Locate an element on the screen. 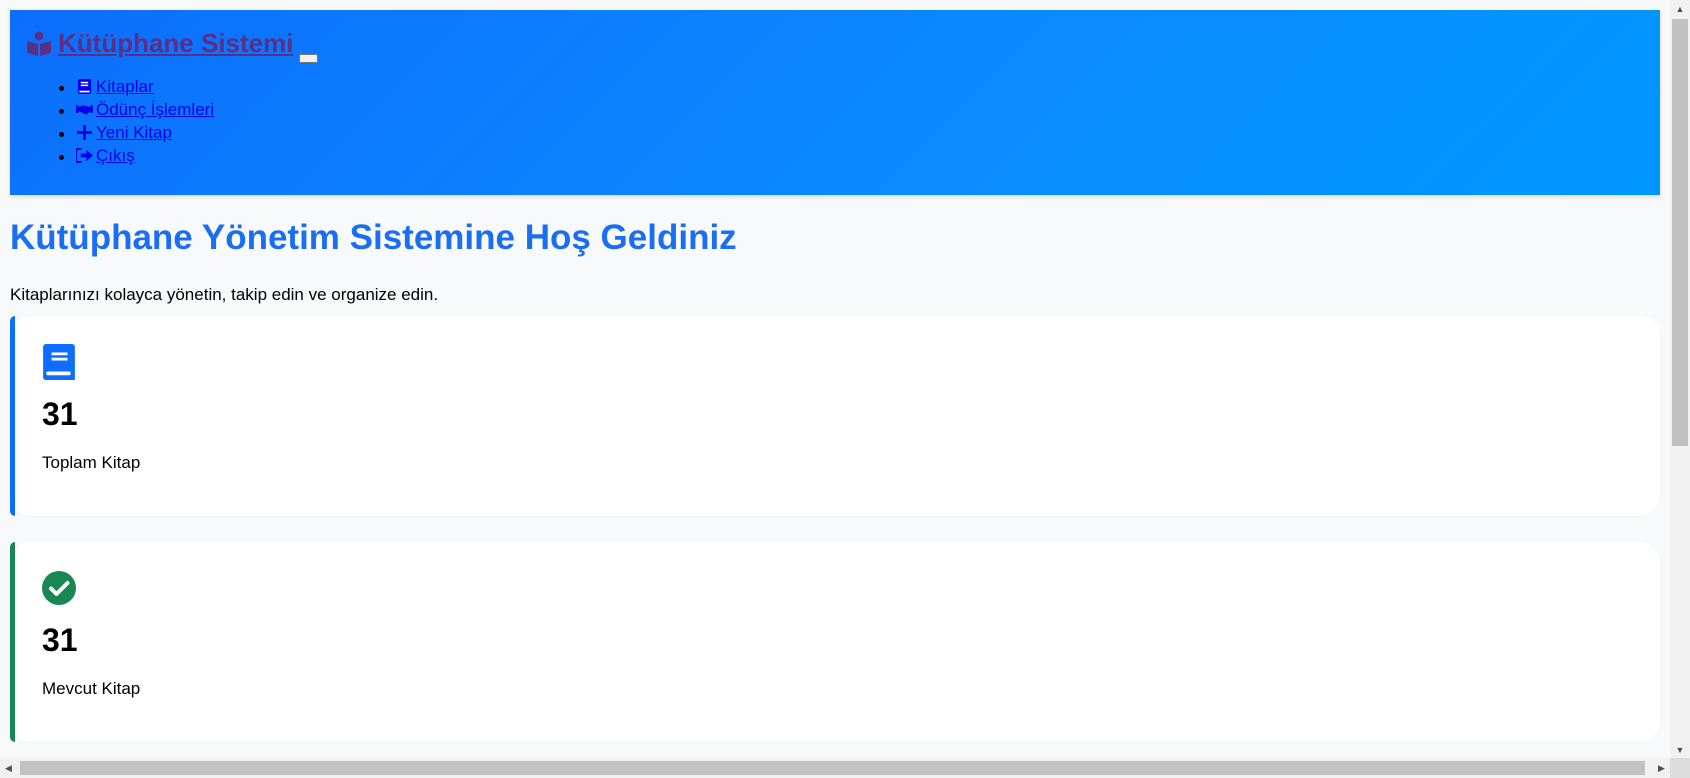  check-circle-icon is located at coordinates (59, 588).